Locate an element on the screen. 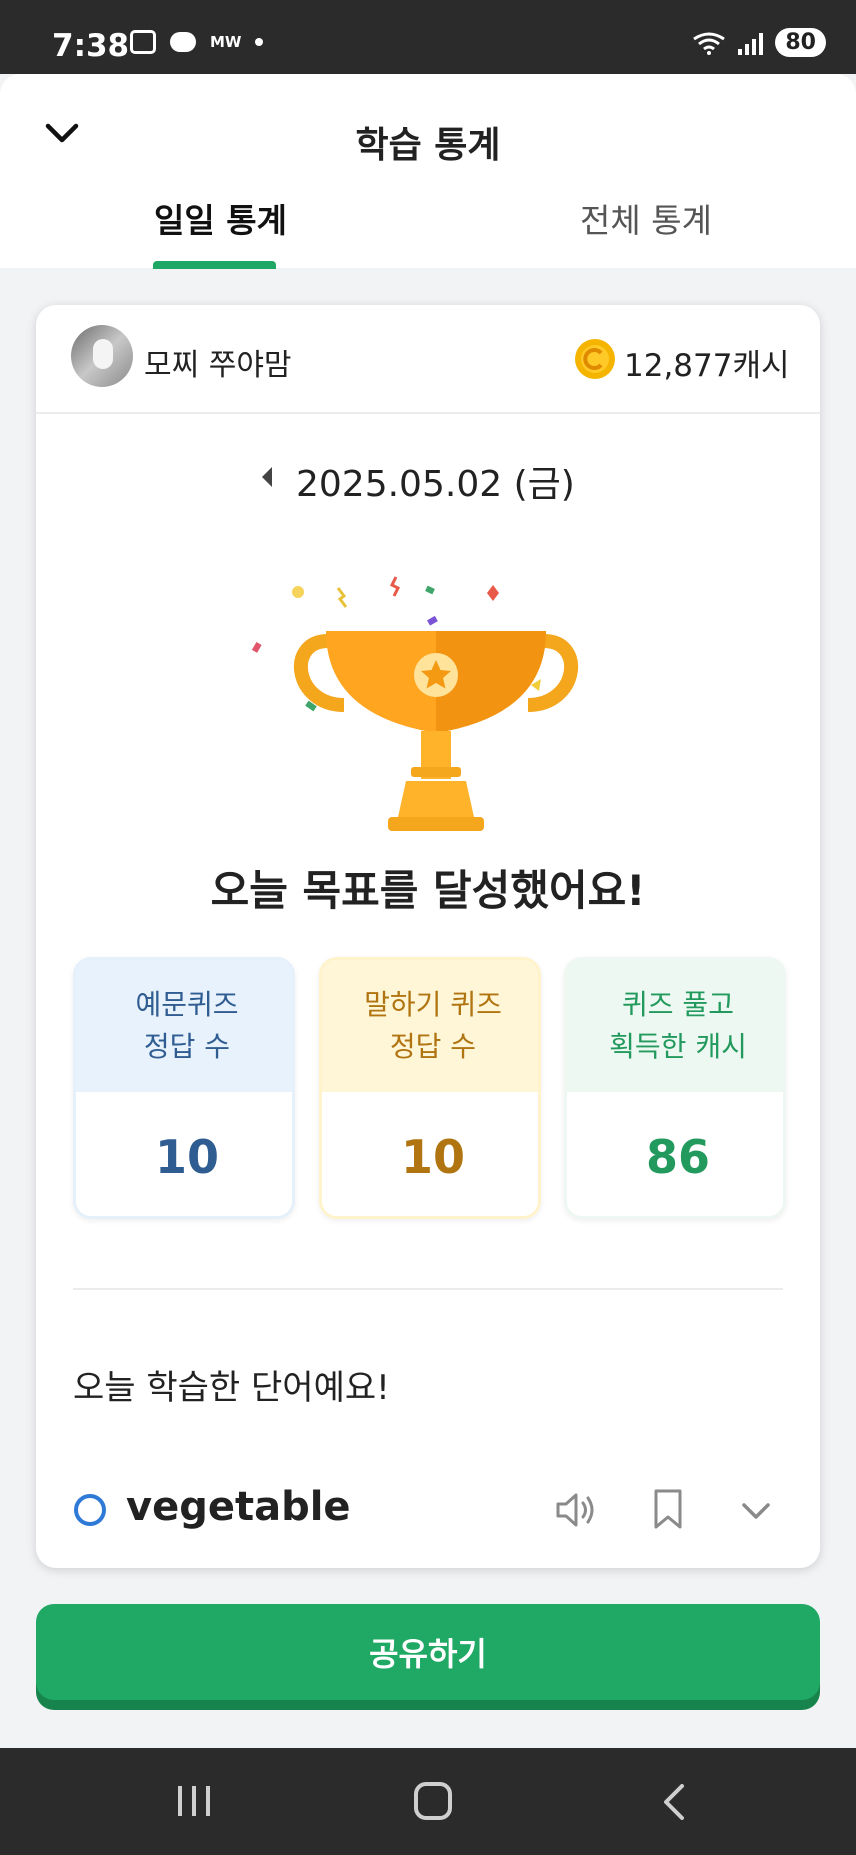 This screenshot has height=1855, width=856. stat-card-speaking-quiz: 말하기 퀴즈 정답 수 10 is located at coordinates (430, 1088).